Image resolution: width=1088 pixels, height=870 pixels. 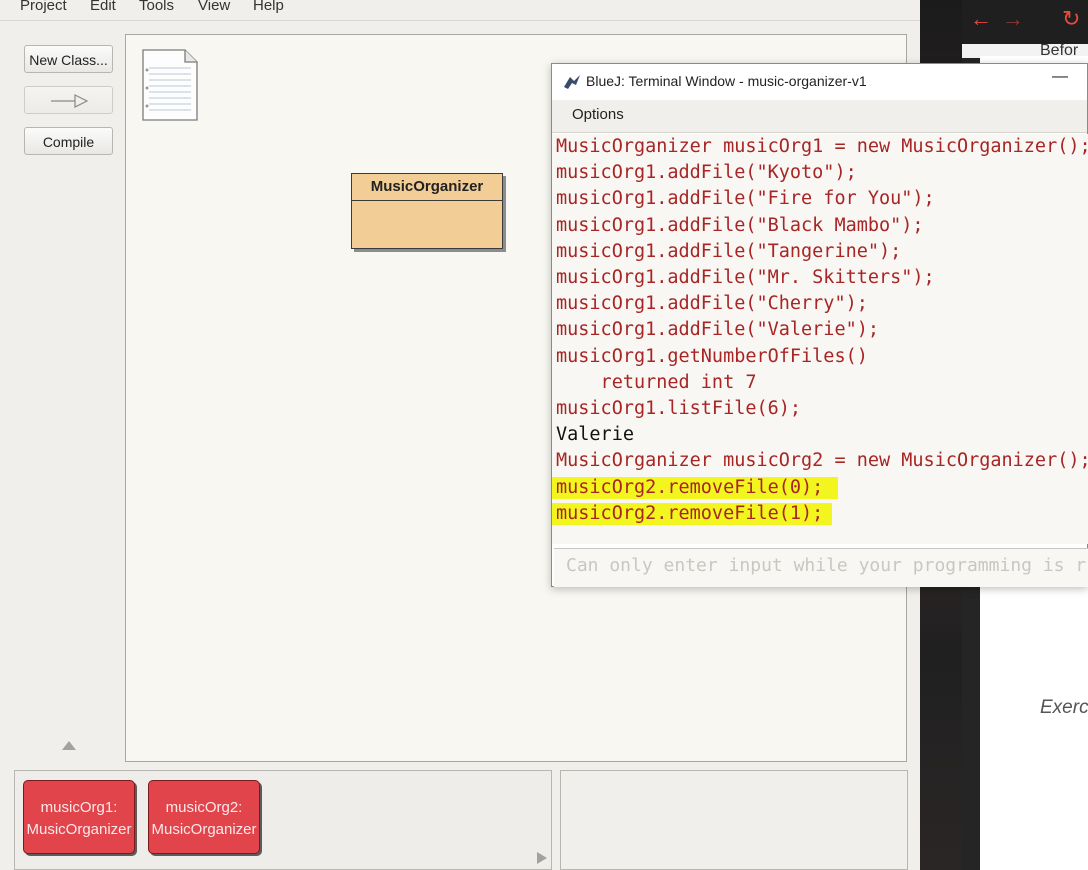 What do you see at coordinates (1013, 19) in the screenshot?
I see `forward-arrow-icon: →` at bounding box center [1013, 19].